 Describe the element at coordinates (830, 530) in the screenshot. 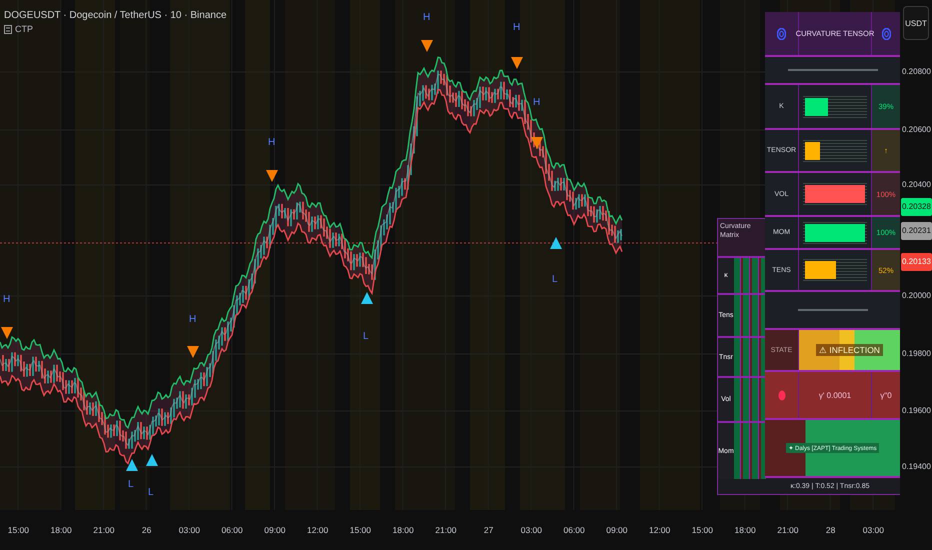

I see `time-tick-label: 28` at that location.